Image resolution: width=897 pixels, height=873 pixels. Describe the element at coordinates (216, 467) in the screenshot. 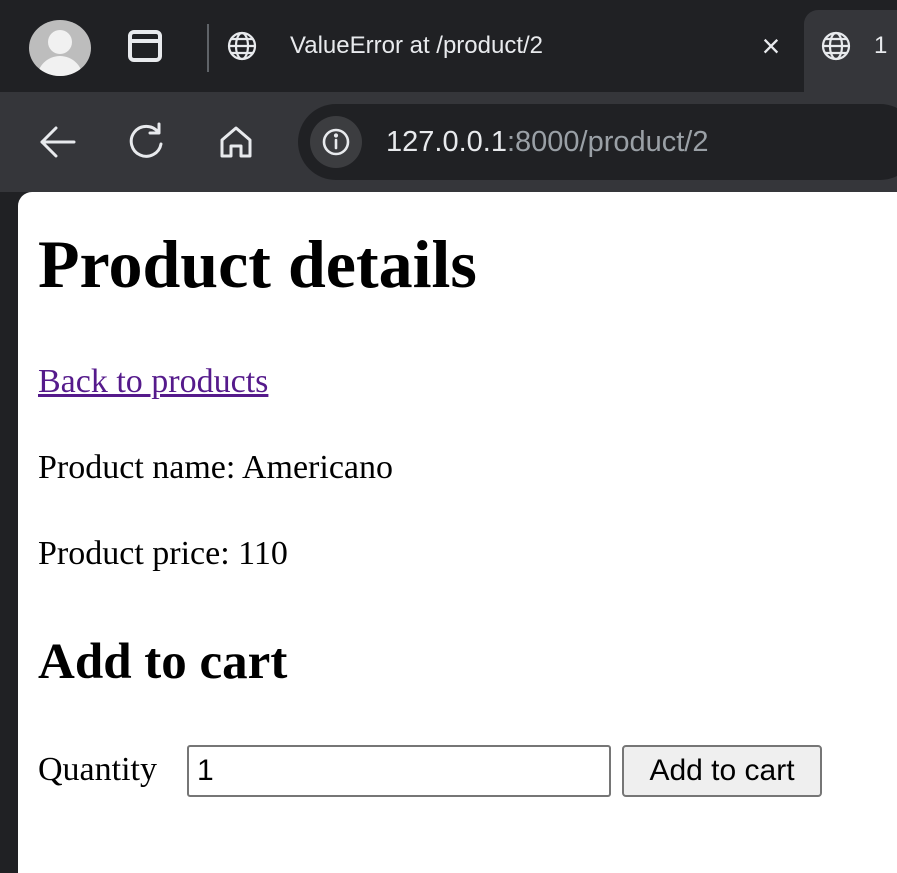

I see `product-name: Product name: Americano` at that location.